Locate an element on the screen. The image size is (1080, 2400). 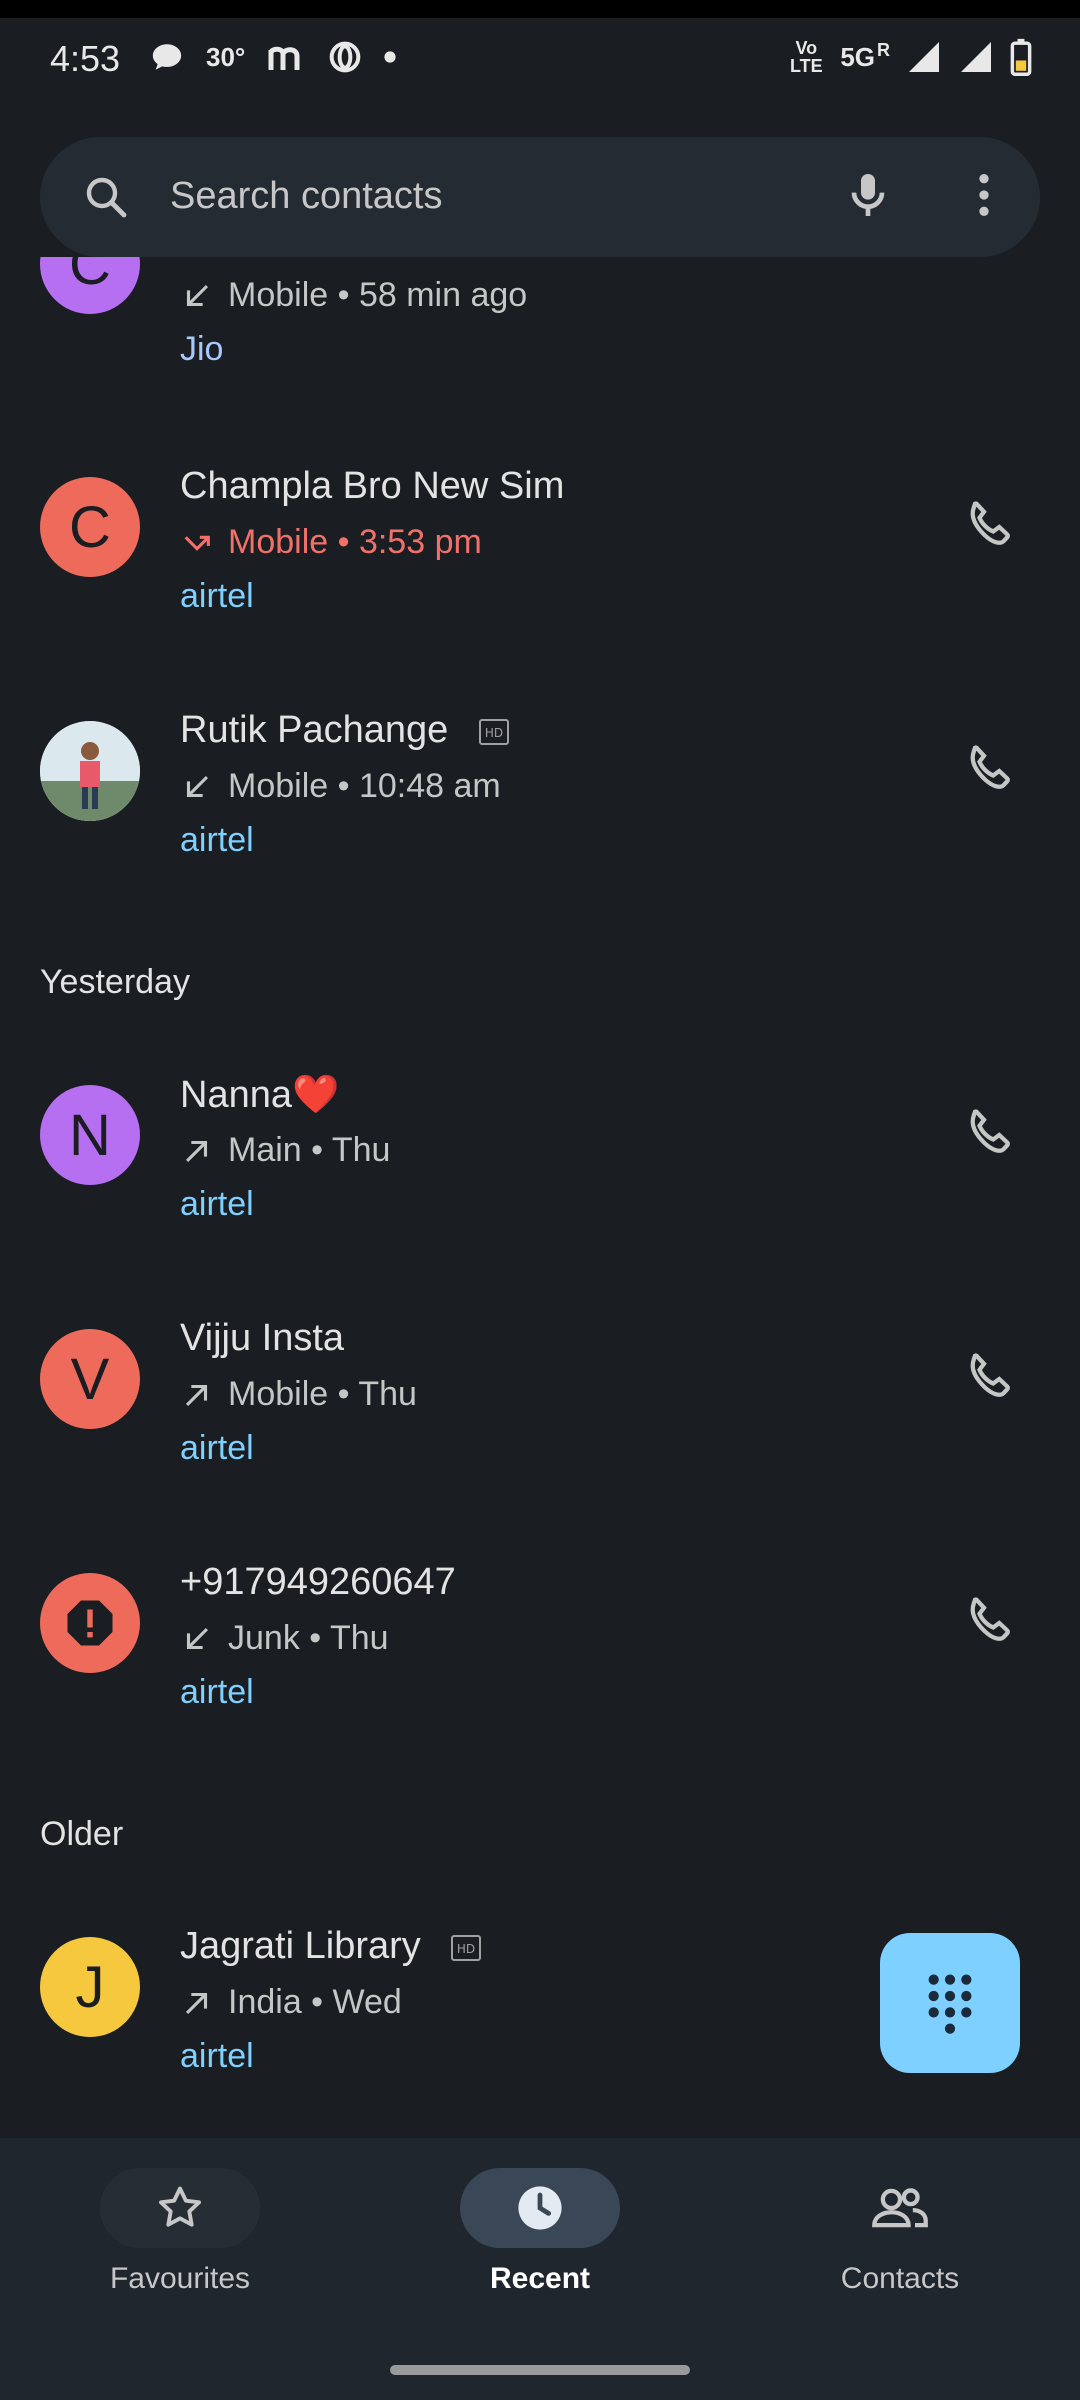
nav-contacts: Contacts is located at coordinates (900, 2232).